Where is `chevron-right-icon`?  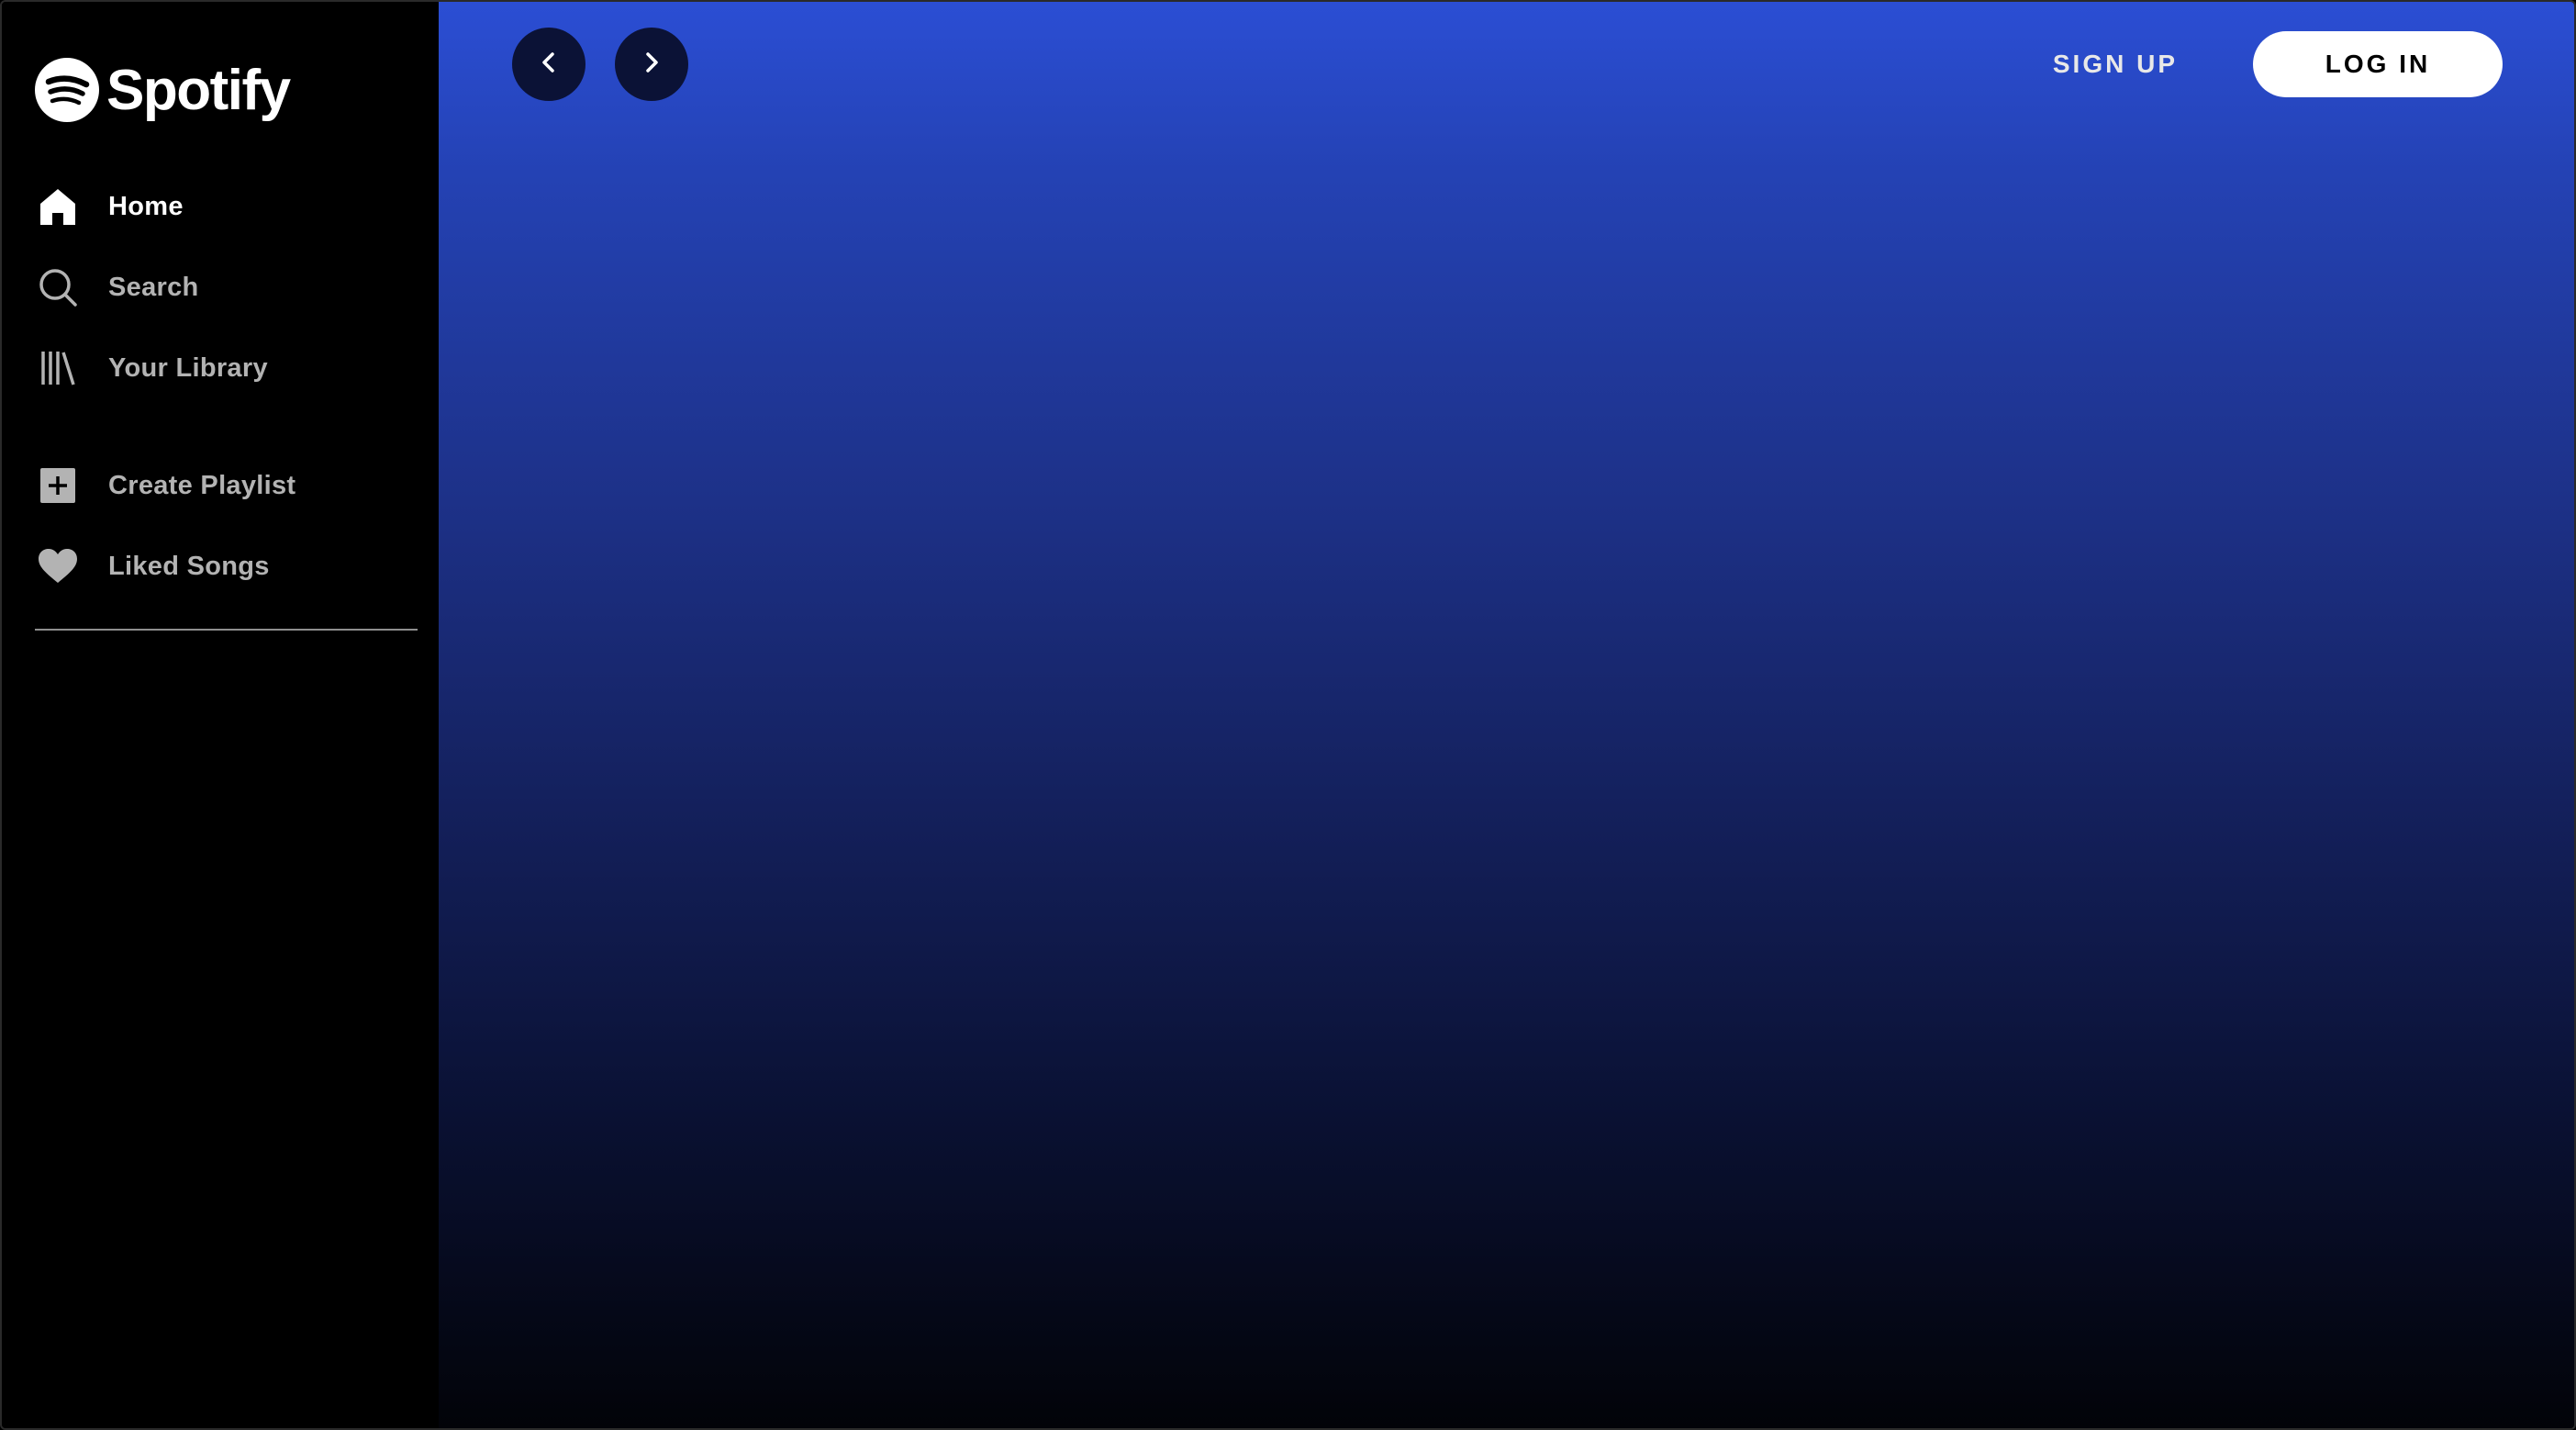 chevron-right-icon is located at coordinates (651, 65).